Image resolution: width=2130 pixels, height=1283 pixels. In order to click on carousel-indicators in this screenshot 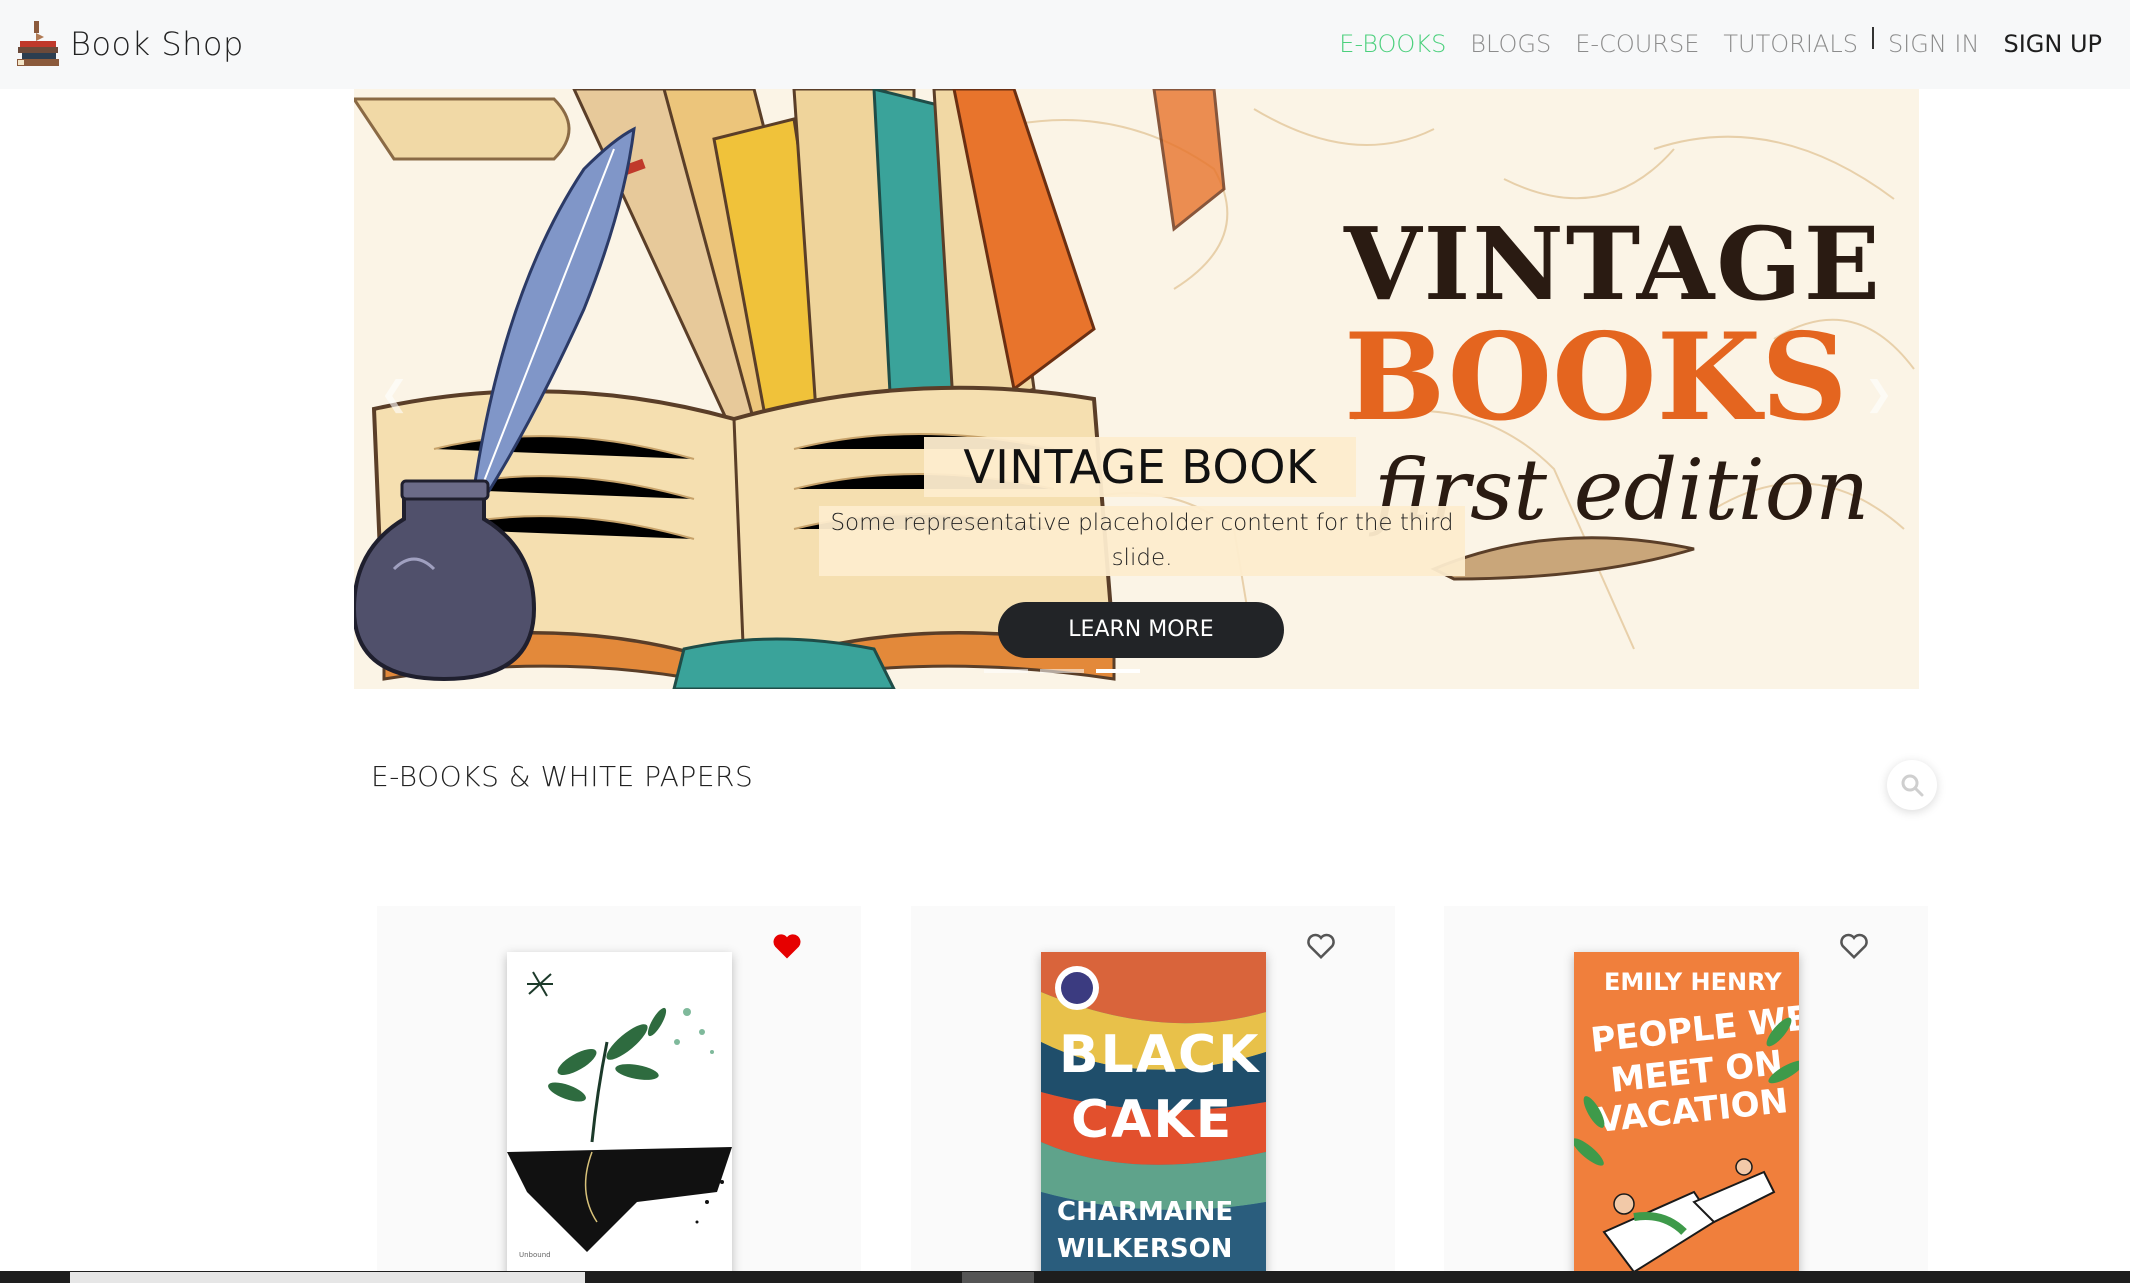, I will do `click(1068, 671)`.